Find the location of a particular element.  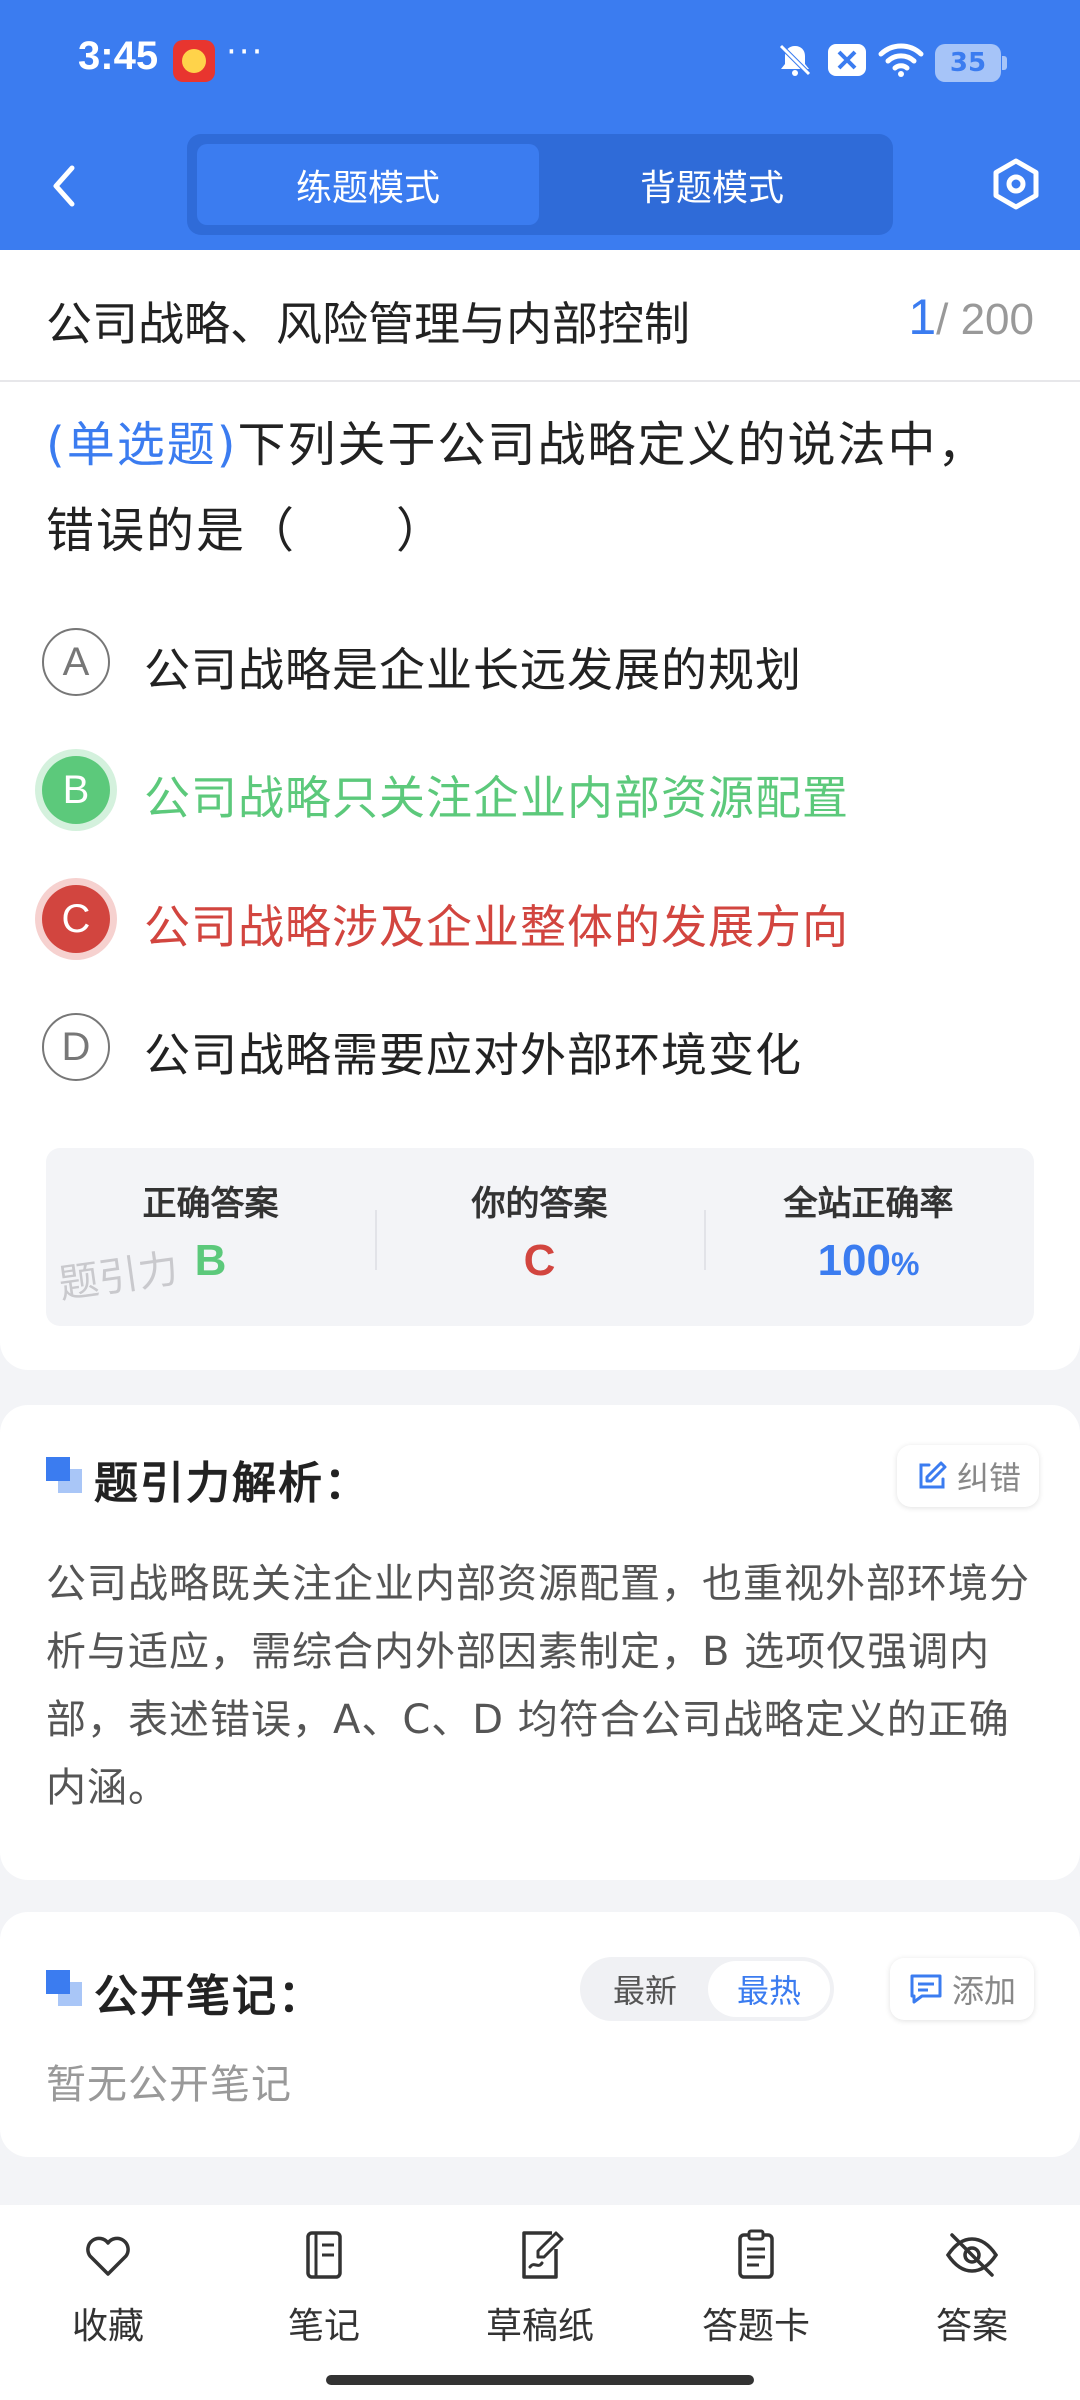

option-a: A 公司战略是企业长远发展的规划 is located at coordinates (542, 662).